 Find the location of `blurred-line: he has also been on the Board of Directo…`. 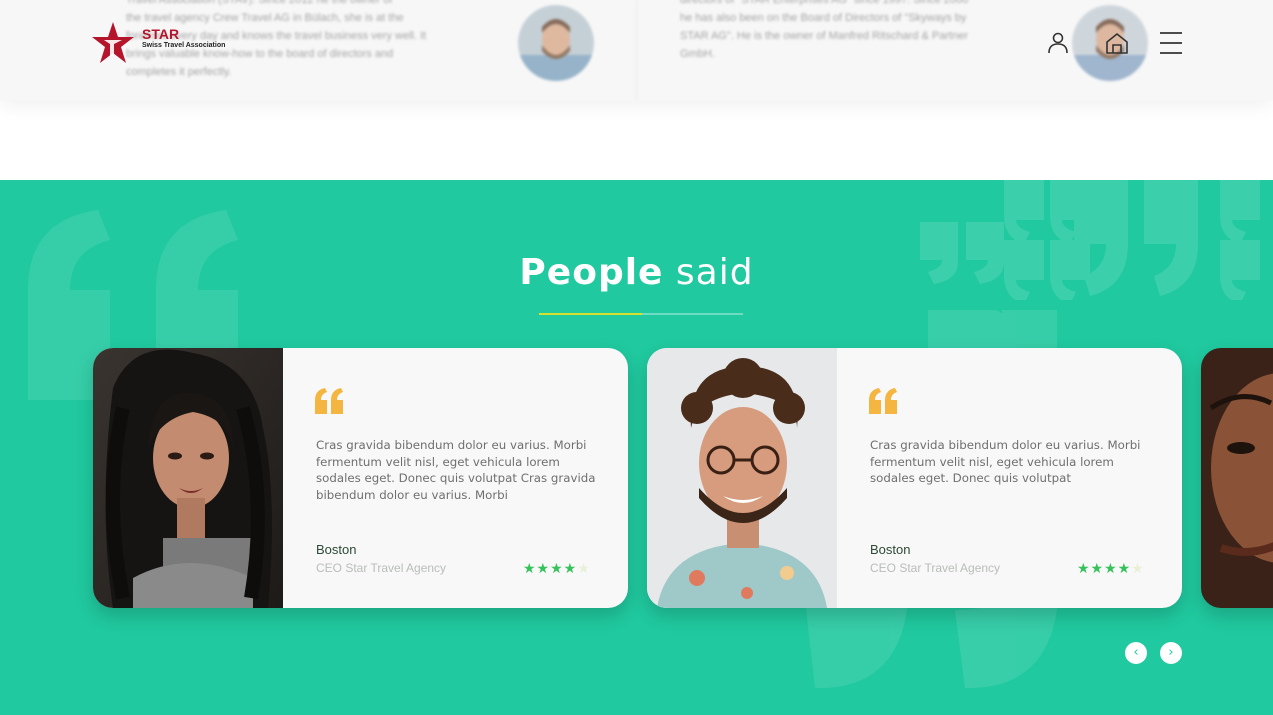

blurred-line: he has also been on the Board of Directo… is located at coordinates (823, 18).